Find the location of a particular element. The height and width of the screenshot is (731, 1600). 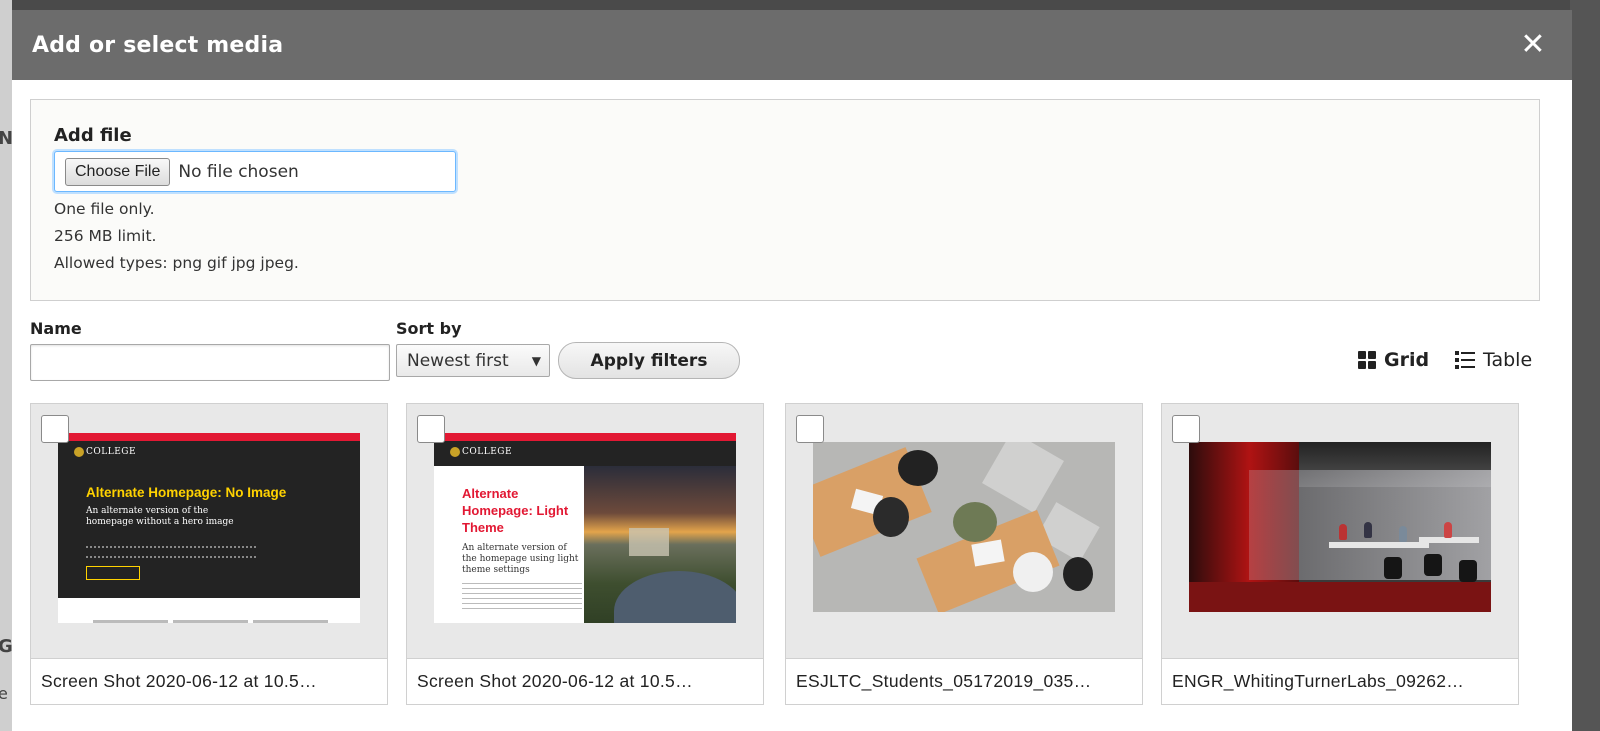

sort-by-label: Sort by is located at coordinates (429, 328).